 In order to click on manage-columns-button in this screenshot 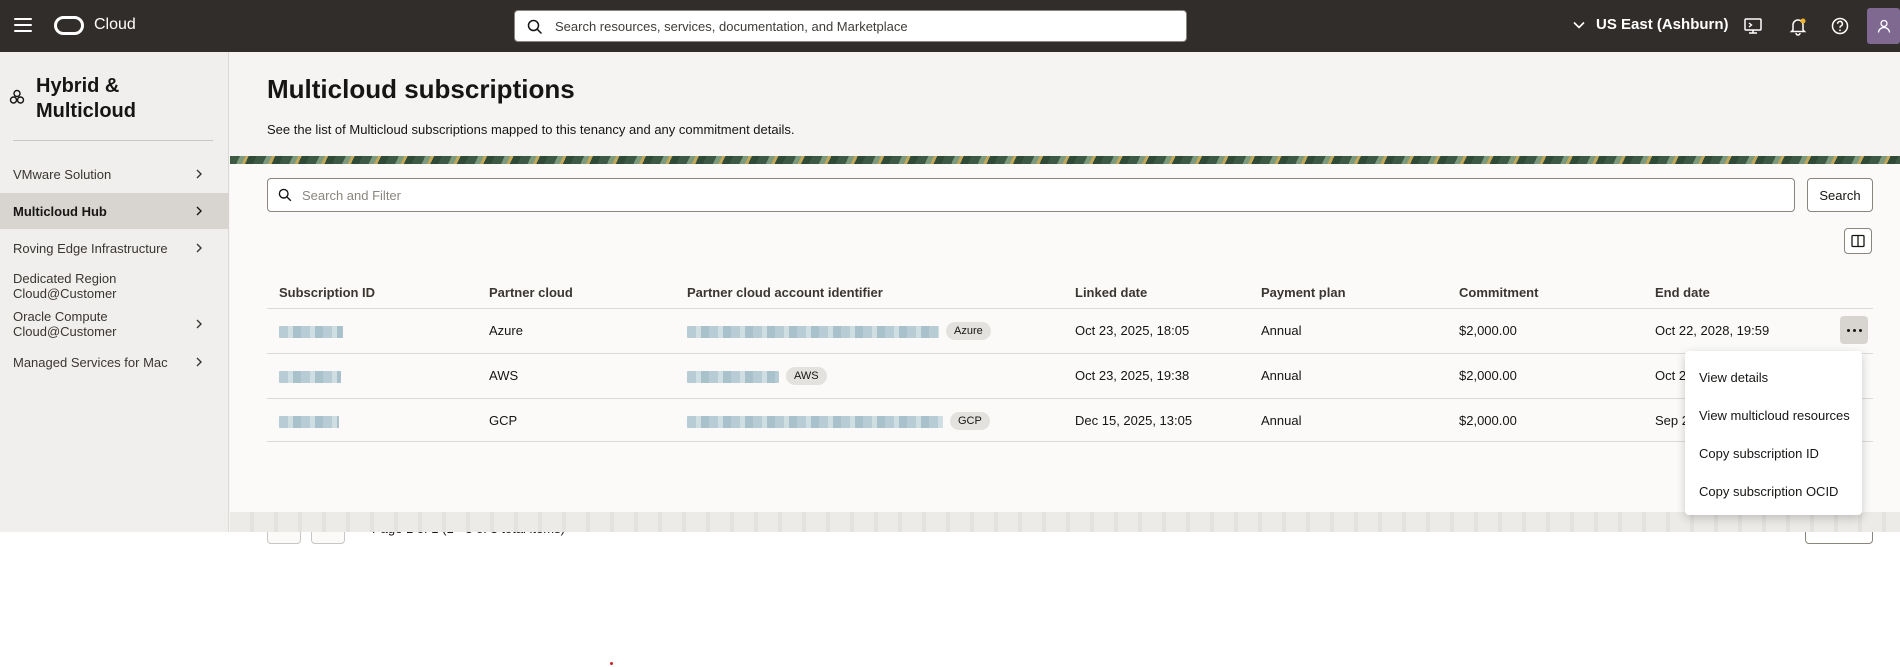, I will do `click(1858, 241)`.